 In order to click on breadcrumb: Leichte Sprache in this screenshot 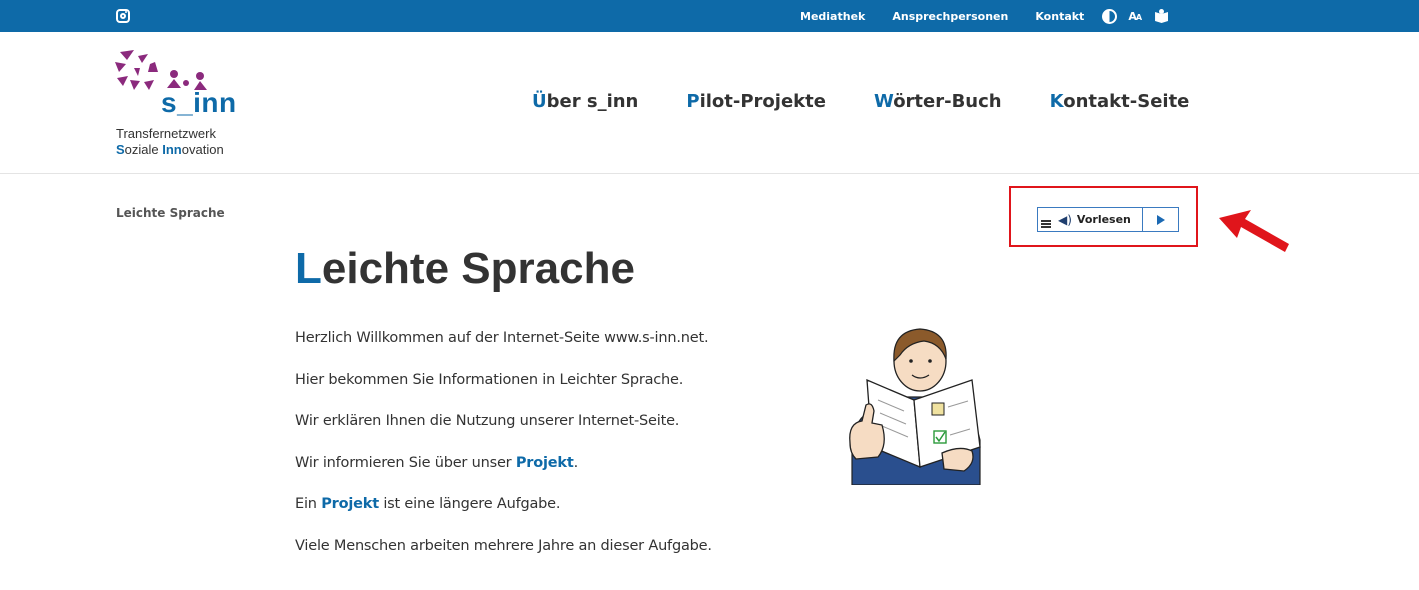, I will do `click(170, 213)`.